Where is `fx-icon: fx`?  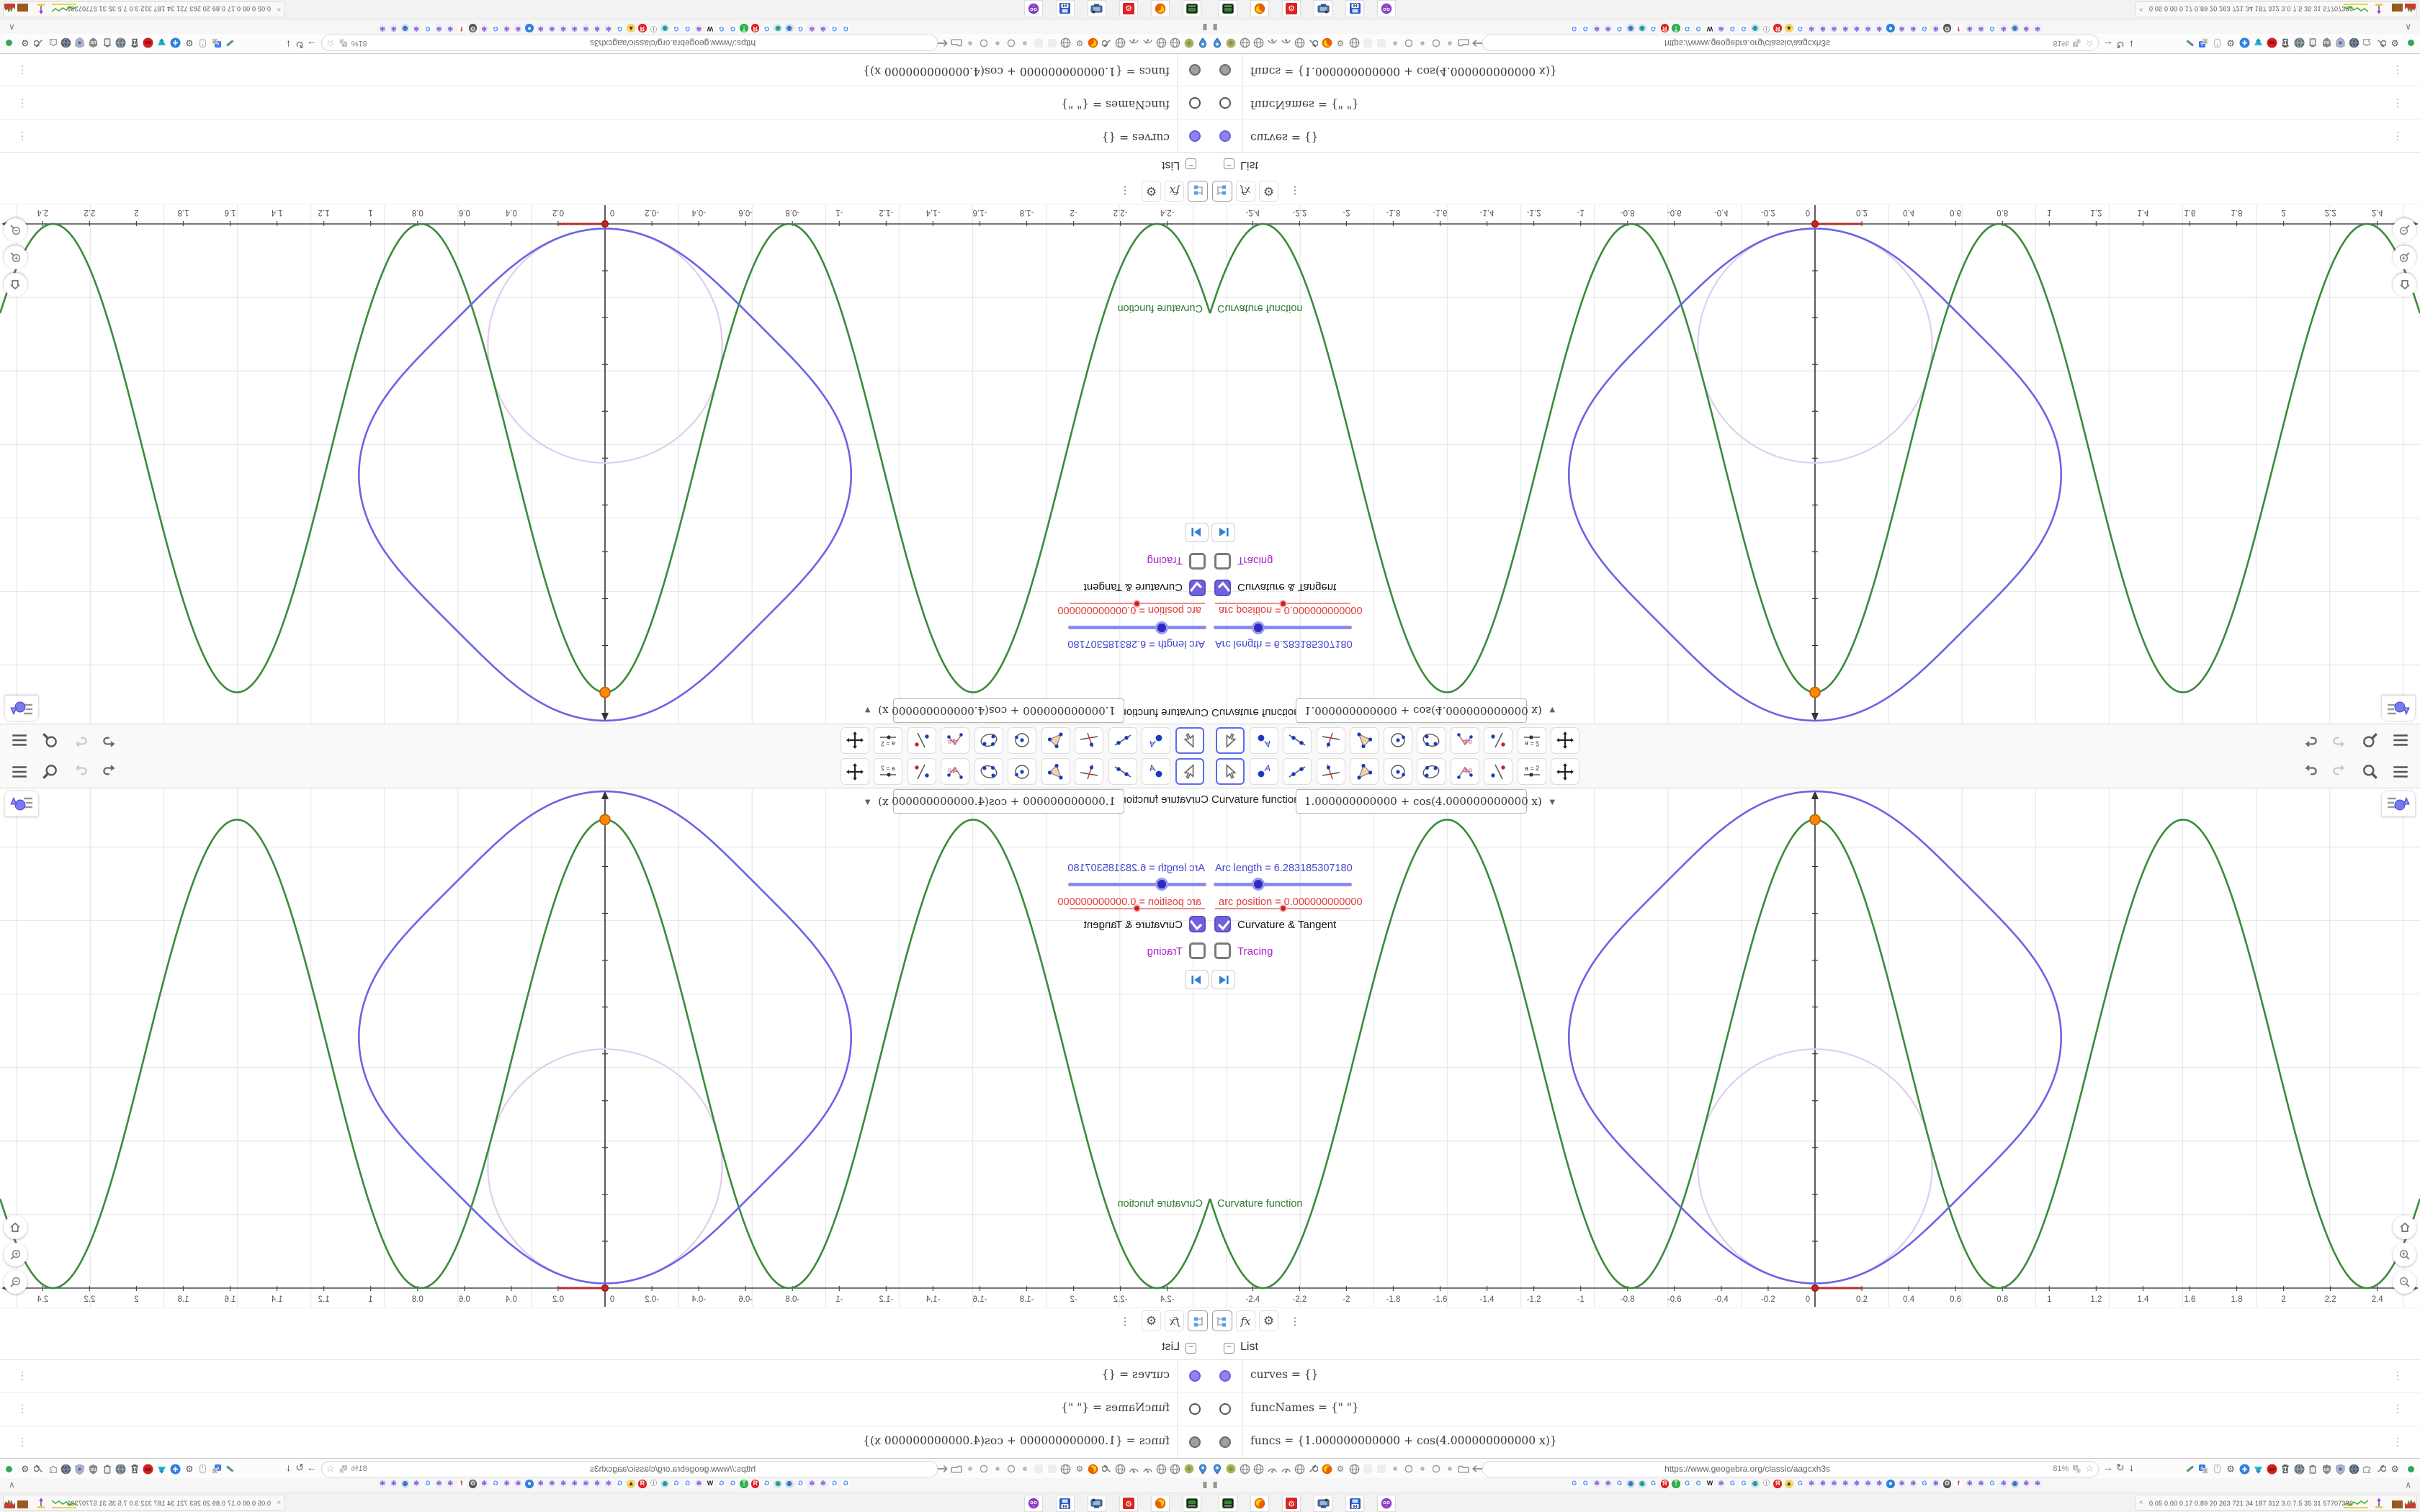 fx-icon: fx is located at coordinates (1174, 191).